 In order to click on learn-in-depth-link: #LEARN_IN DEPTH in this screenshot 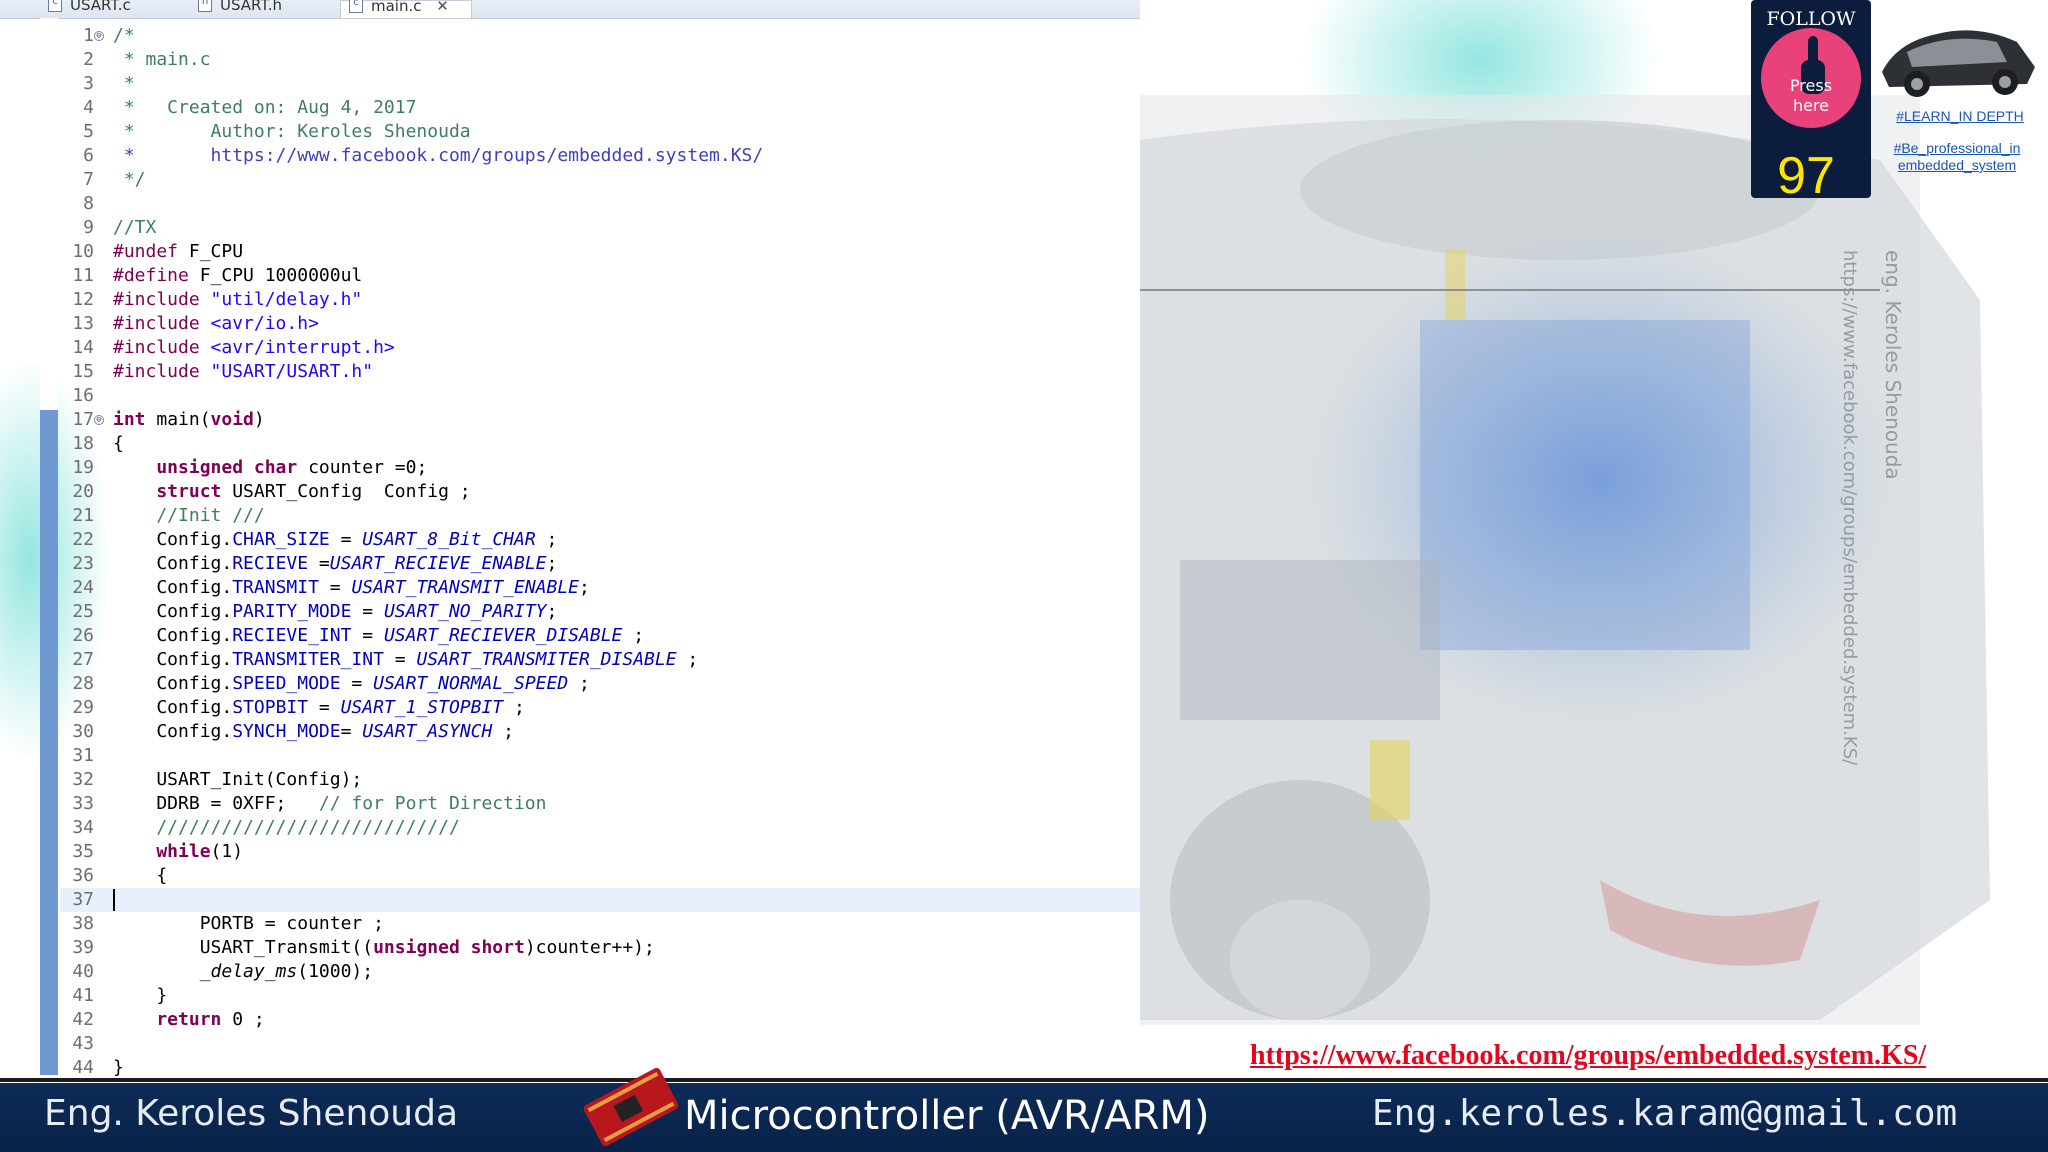, I will do `click(1960, 116)`.